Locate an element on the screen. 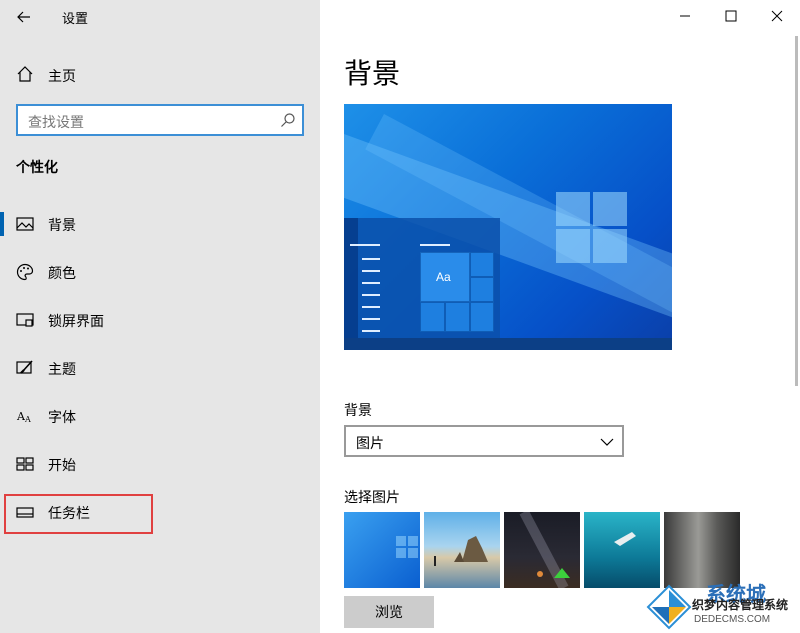 Image resolution: width=800 pixels, height=633 pixels. preview-start-menu: Aa is located at coordinates (422, 280).